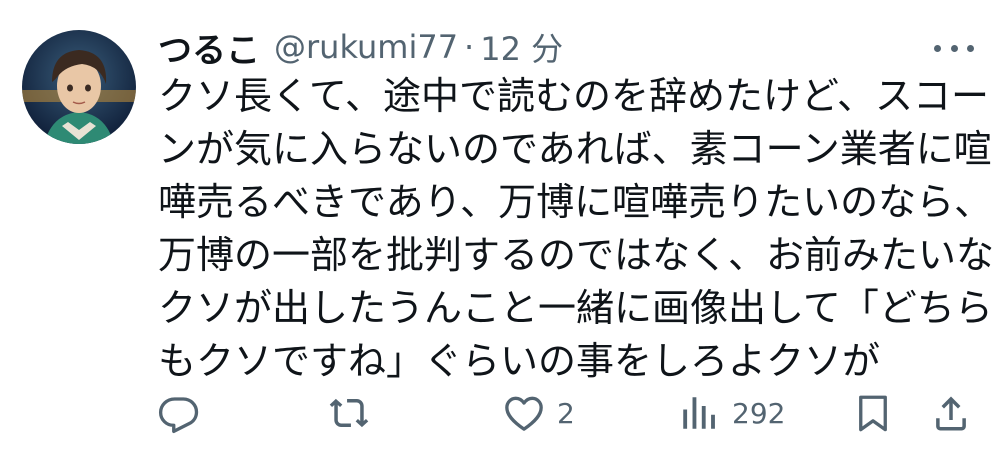 This screenshot has width=1000, height=466. Describe the element at coordinates (759, 413) in the screenshot. I see `views-count: 292` at that location.